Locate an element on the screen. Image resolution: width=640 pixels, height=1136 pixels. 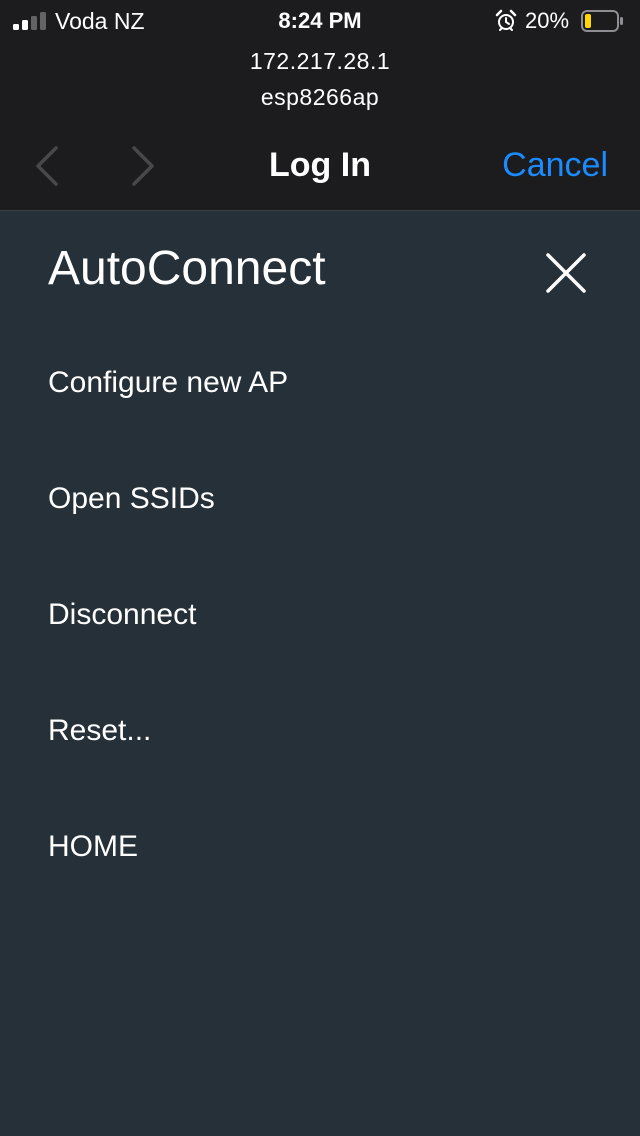
battery-percent: 20% is located at coordinates (547, 20).